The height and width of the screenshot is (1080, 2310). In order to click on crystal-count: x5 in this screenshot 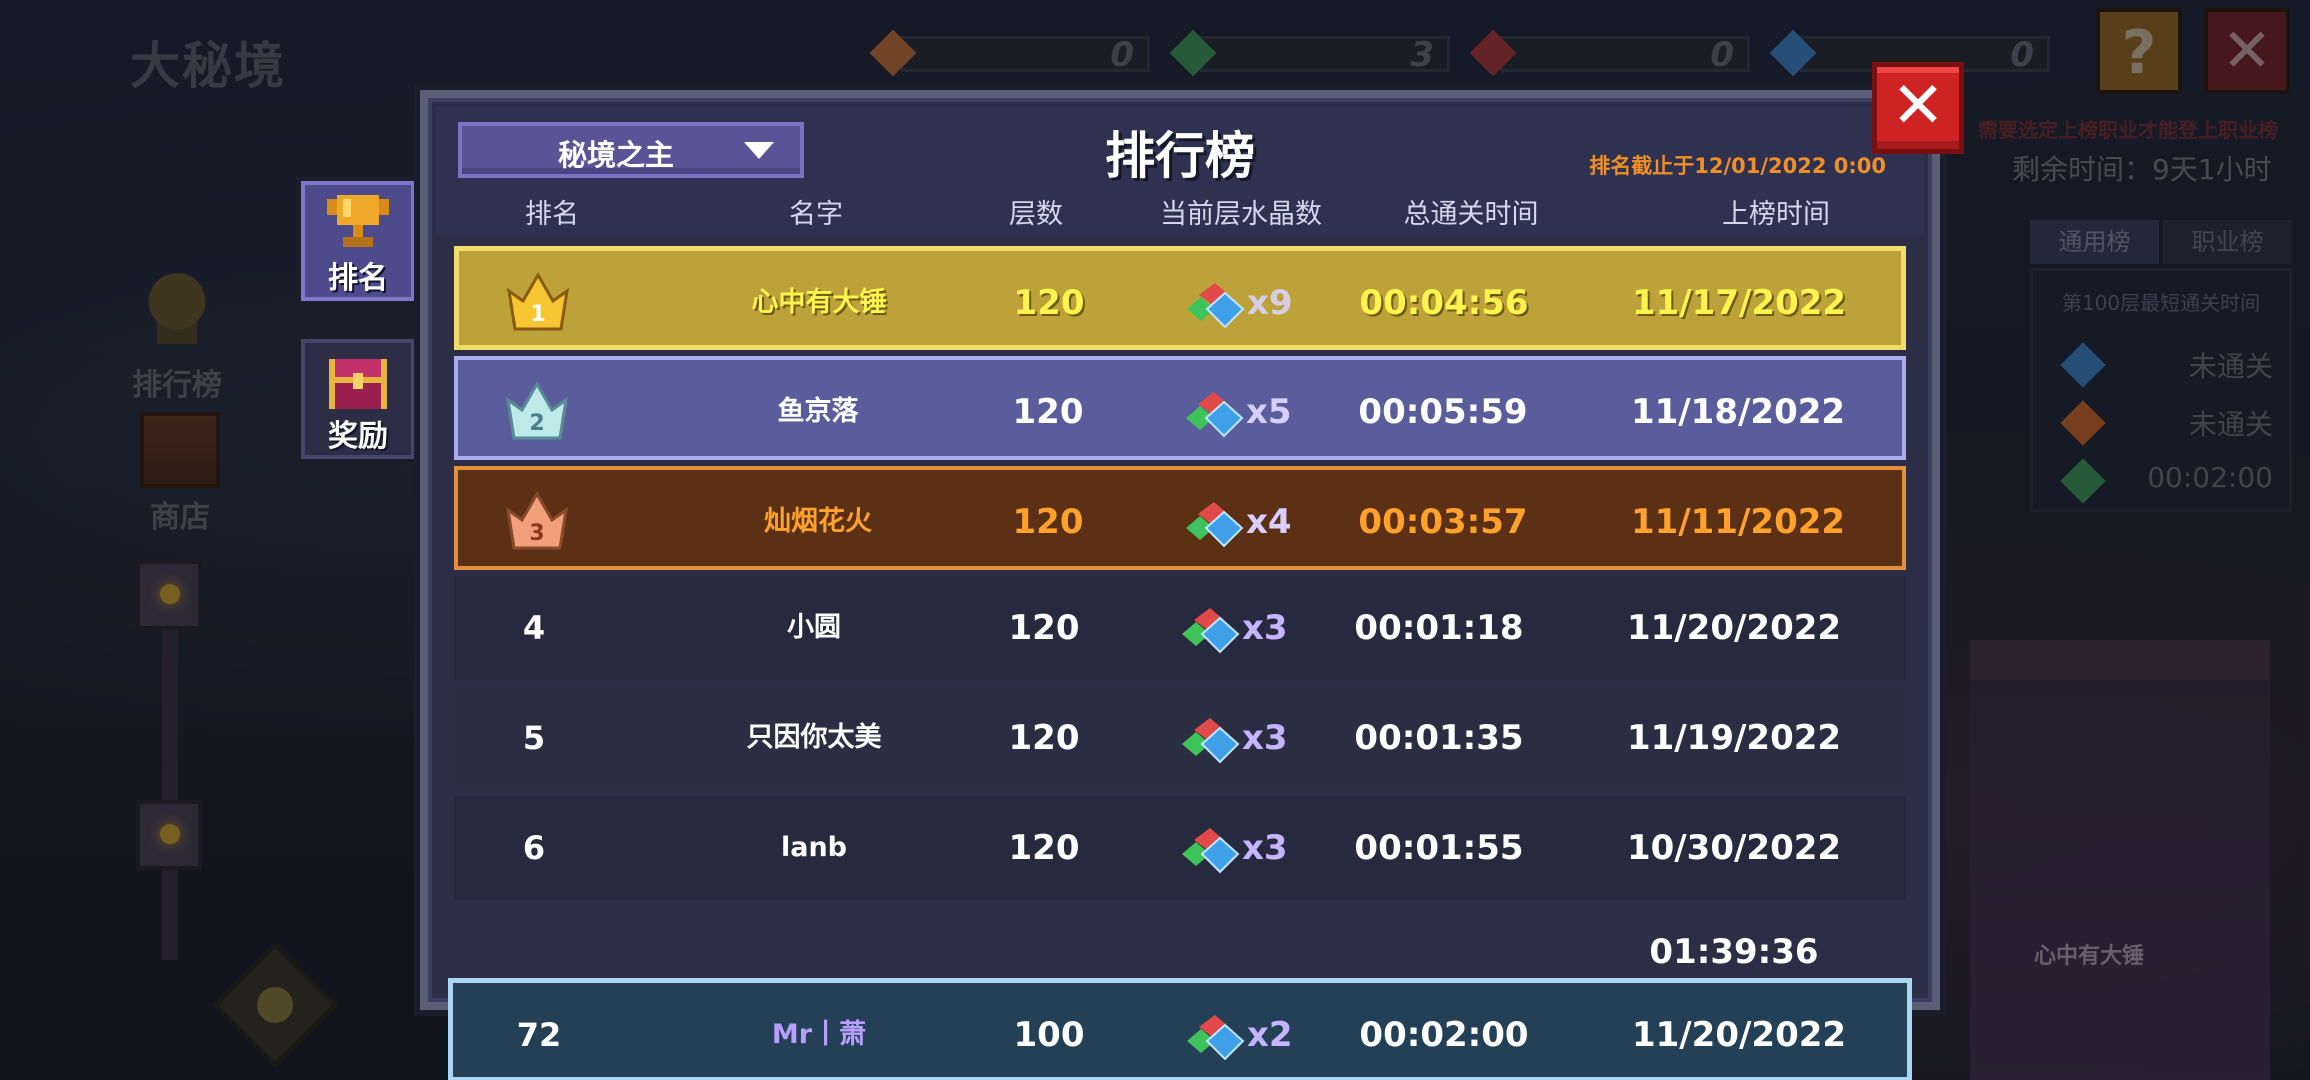, I will do `click(1228, 412)`.